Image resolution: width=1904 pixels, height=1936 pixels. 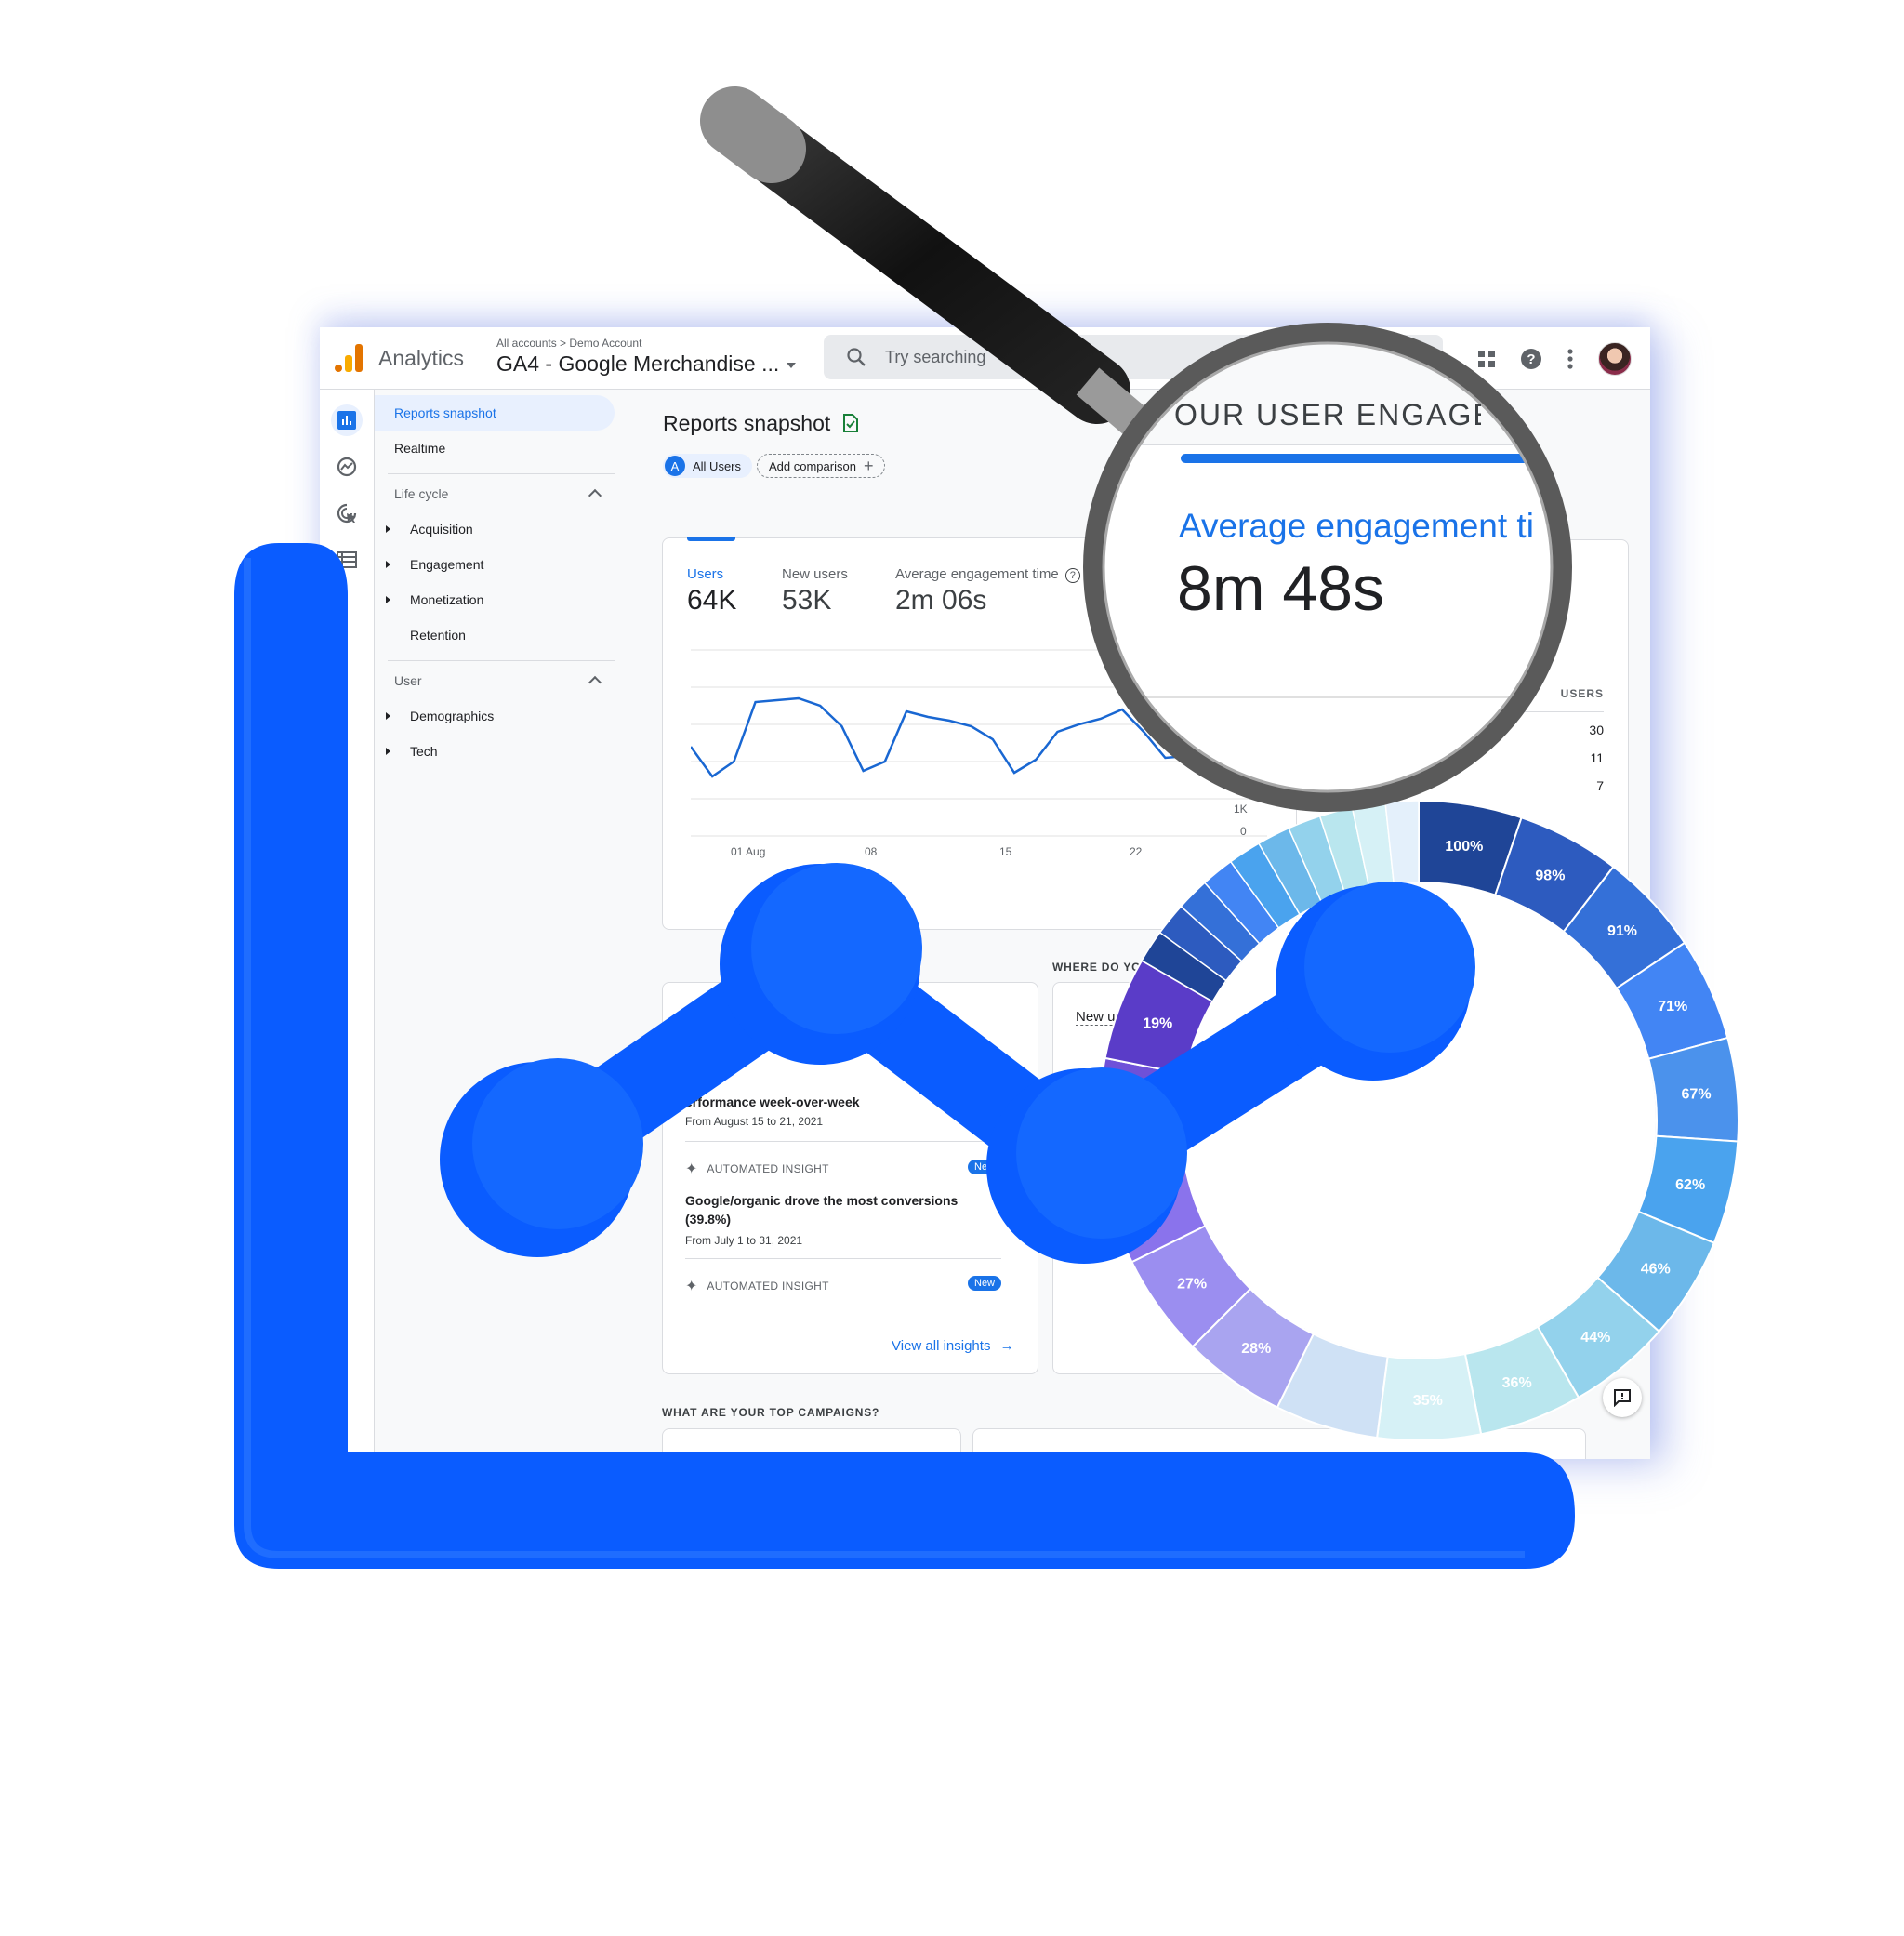 I want to click on magnified-metric-label: Average engagement ti, so click(x=1356, y=526).